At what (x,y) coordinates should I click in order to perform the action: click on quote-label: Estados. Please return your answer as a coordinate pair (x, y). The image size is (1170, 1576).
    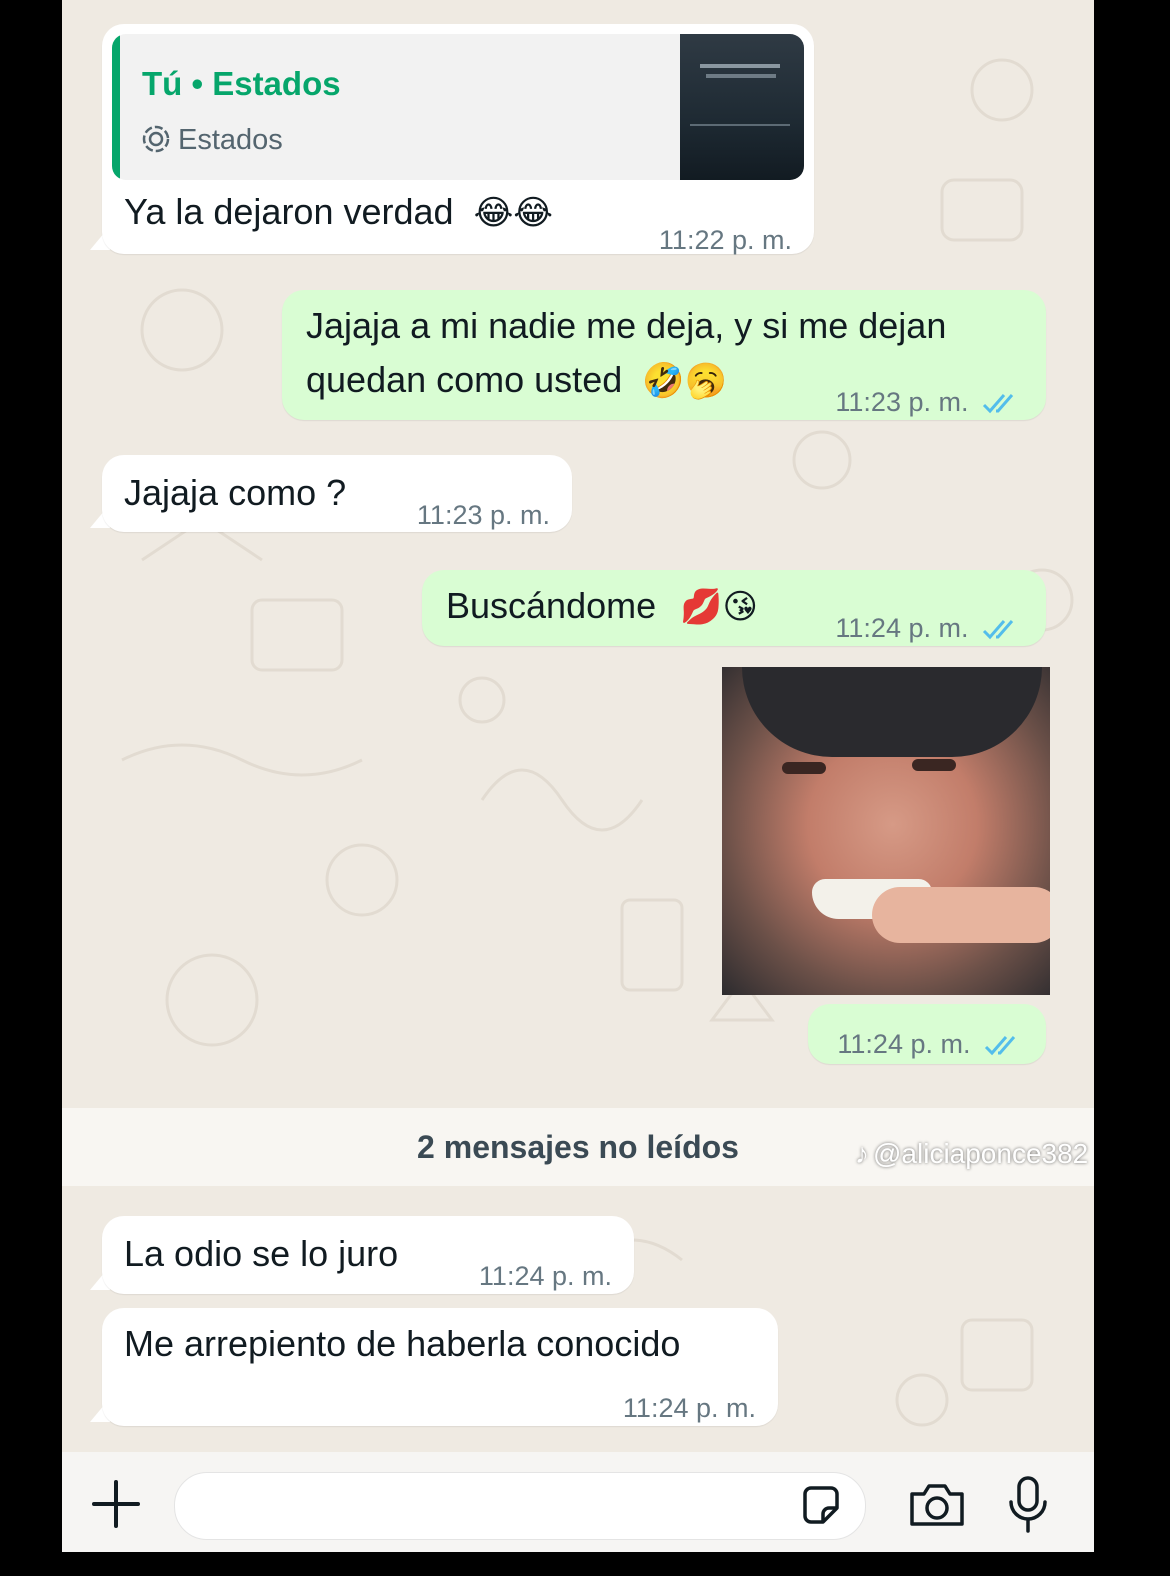
    Looking at the image, I should click on (230, 140).